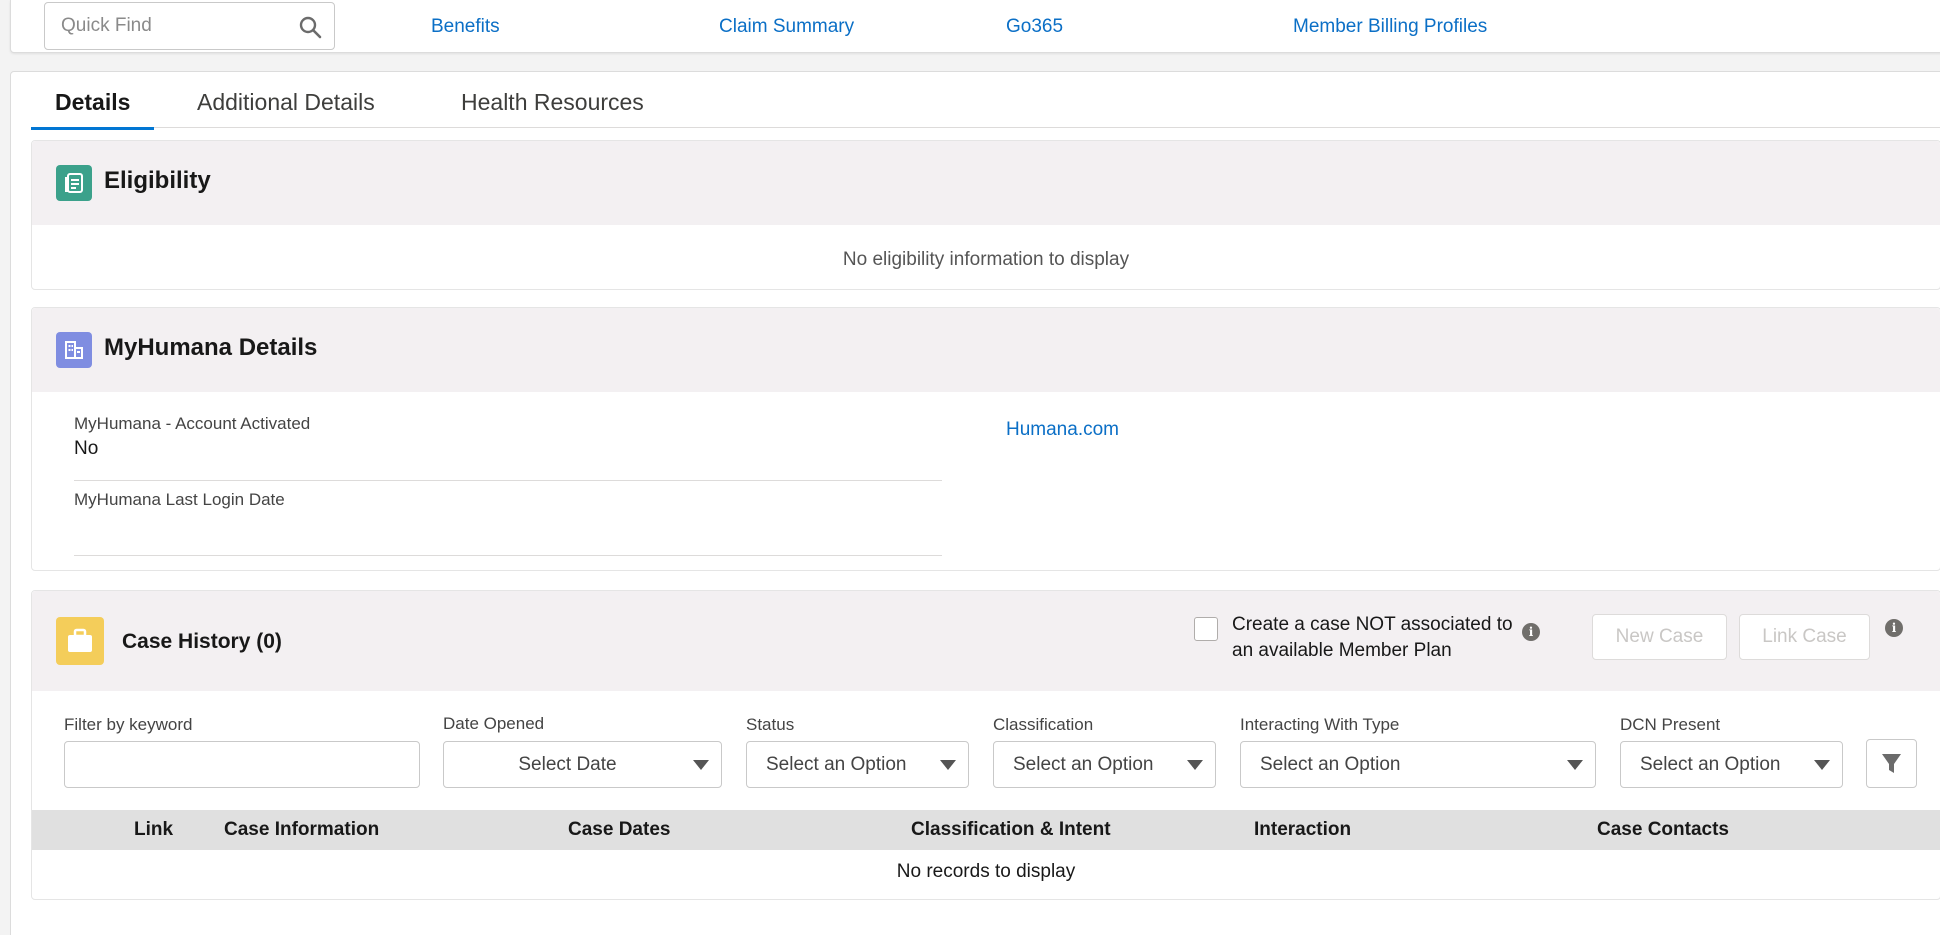 Image resolution: width=1940 pixels, height=935 pixels. I want to click on go365-link: Go365, so click(1034, 27).